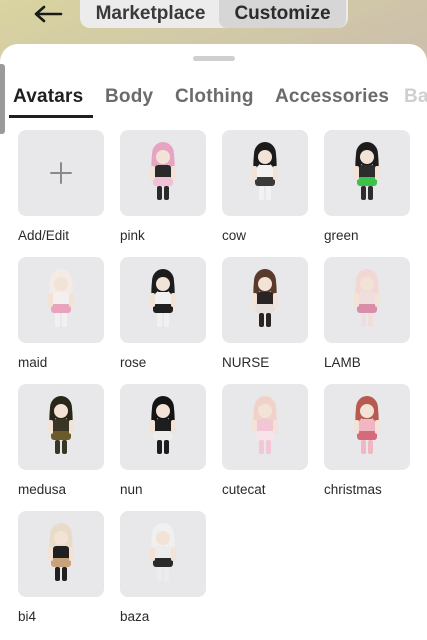 This screenshot has height=640, width=427. I want to click on avatar-card: medusa, so click(61, 440).